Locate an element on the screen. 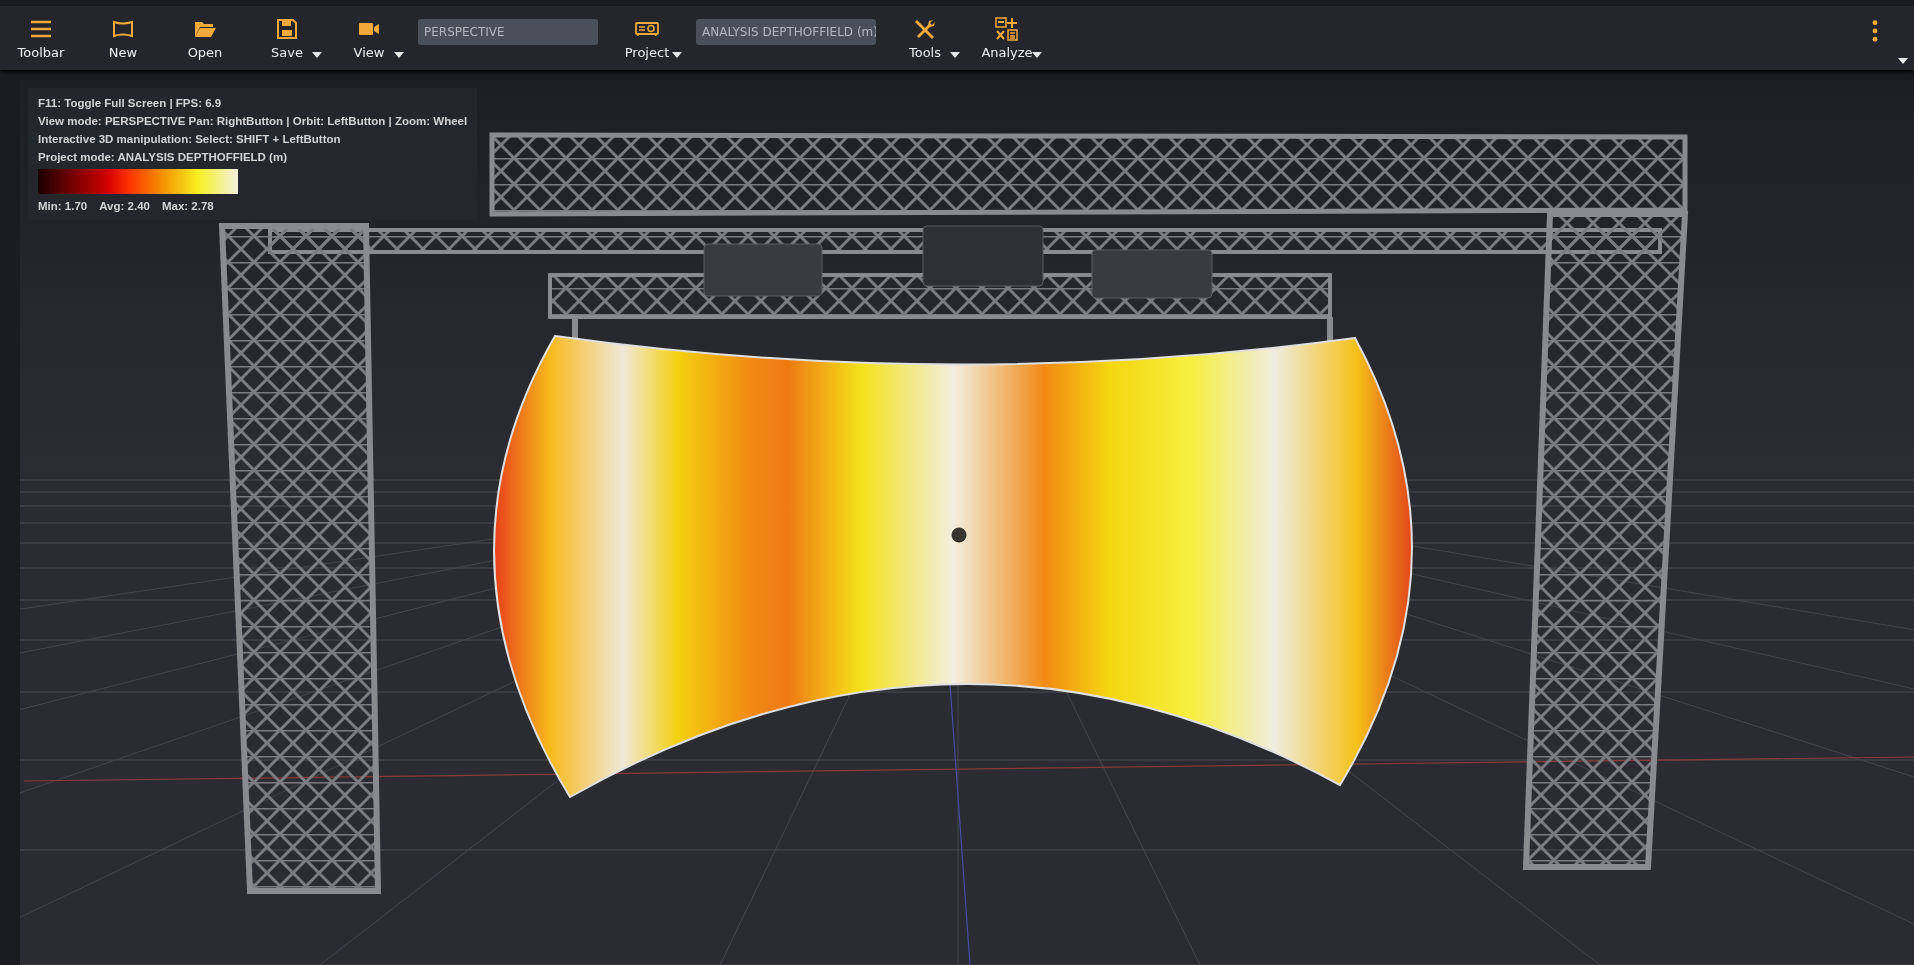 This screenshot has width=1914, height=965. toolbar-button: Analyze is located at coordinates (1007, 38).